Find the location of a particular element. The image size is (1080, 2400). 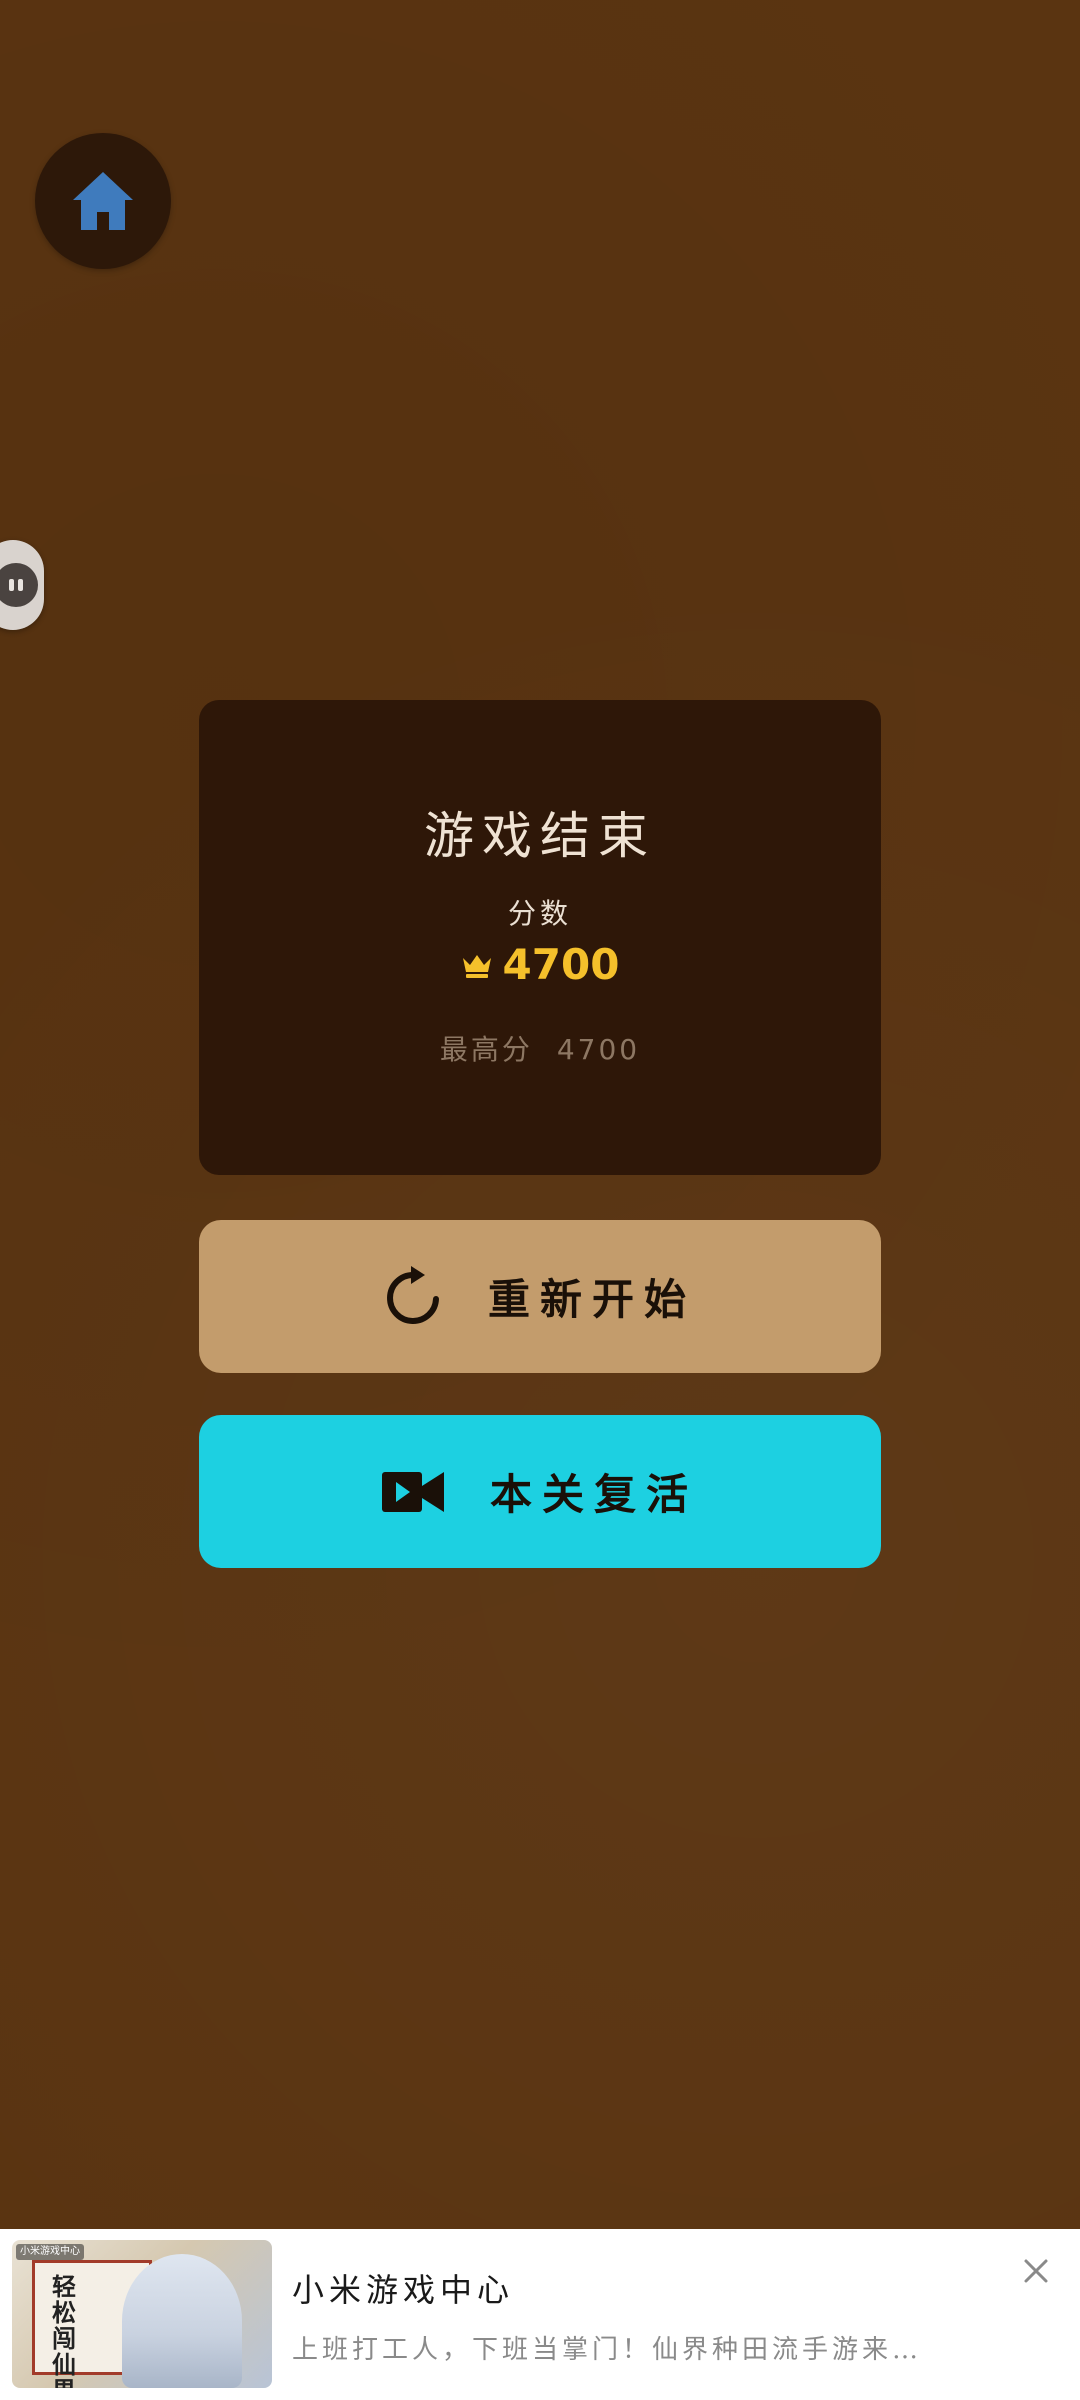

score-label: 分数 is located at coordinates (539, 913).